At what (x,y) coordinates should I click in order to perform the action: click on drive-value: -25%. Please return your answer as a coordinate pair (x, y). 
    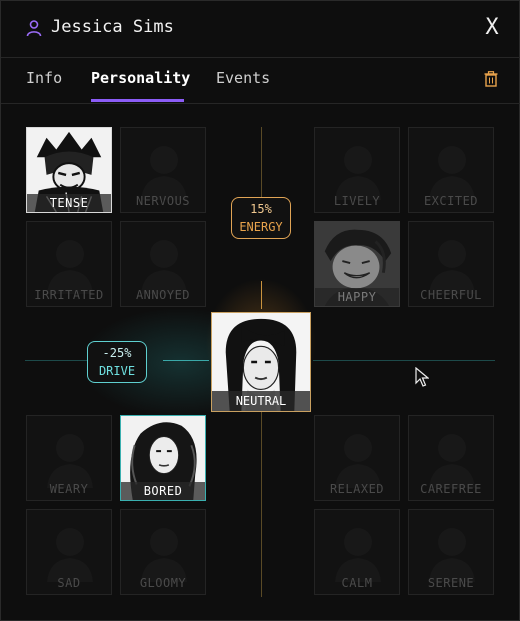
    Looking at the image, I should click on (117, 353).